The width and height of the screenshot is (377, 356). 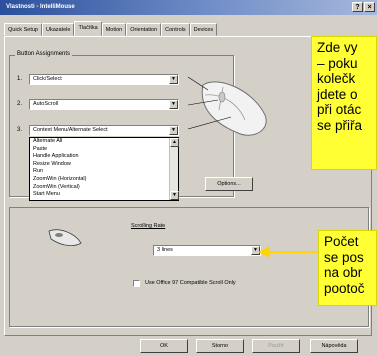 I want to click on tab-buttons: Tlačítka, so click(x=88, y=28).